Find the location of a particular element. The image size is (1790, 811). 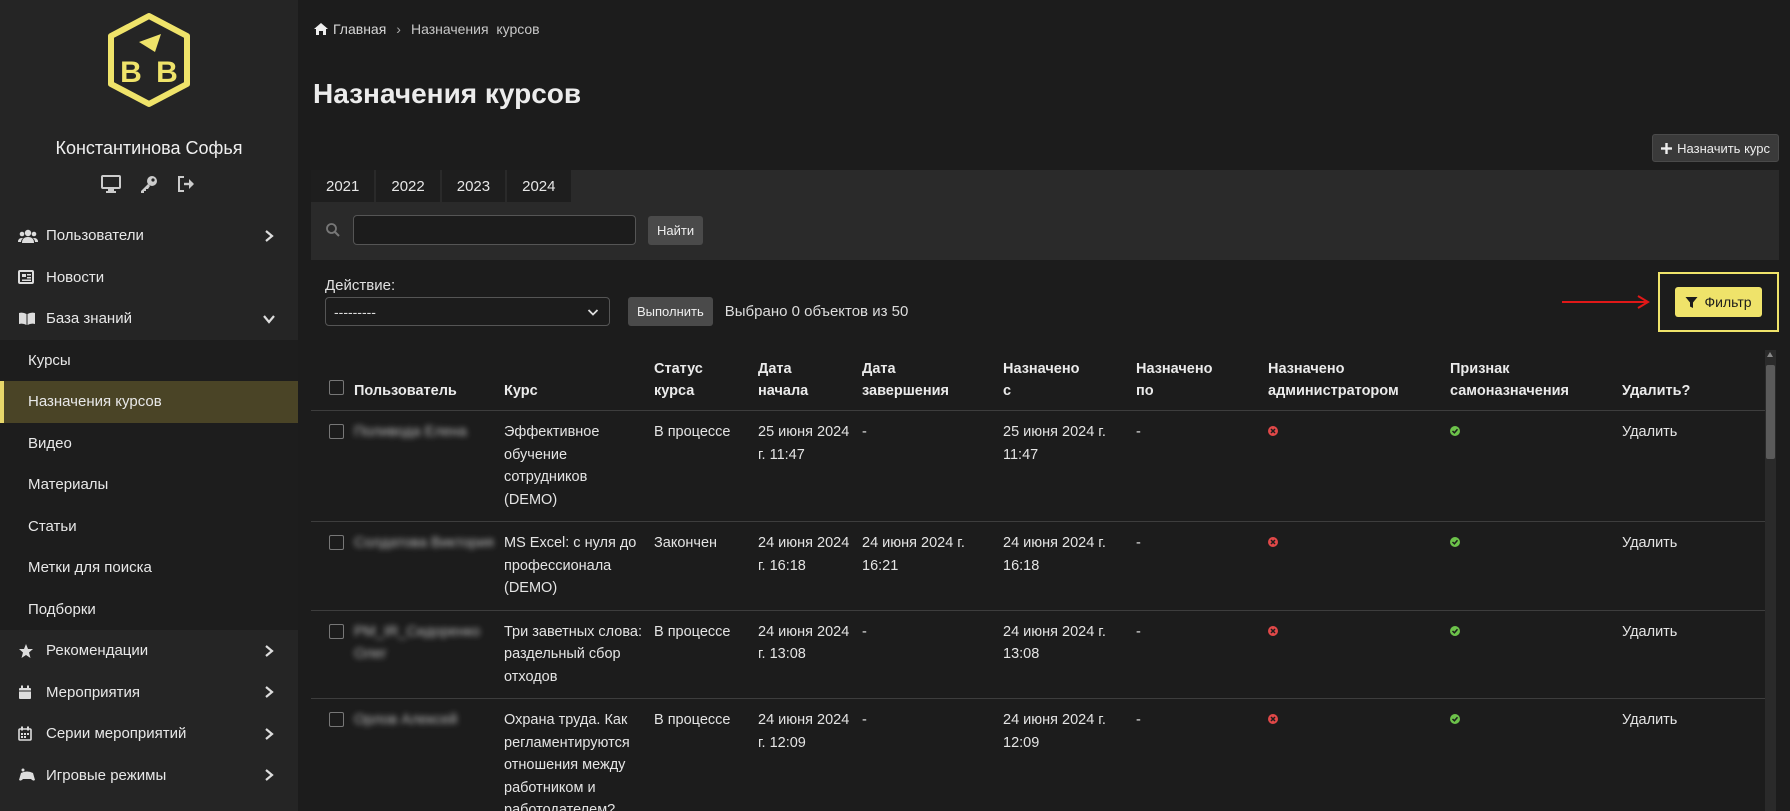

run-action-button: Выполнить is located at coordinates (670, 311).